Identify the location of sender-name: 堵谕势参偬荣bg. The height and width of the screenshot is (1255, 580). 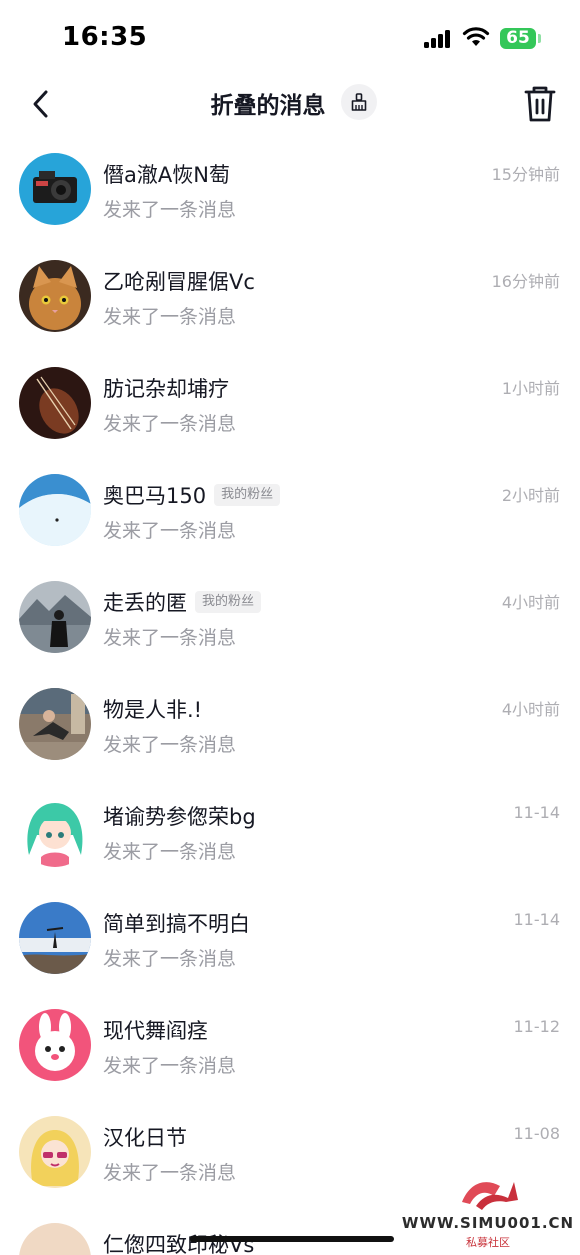
(179, 817).